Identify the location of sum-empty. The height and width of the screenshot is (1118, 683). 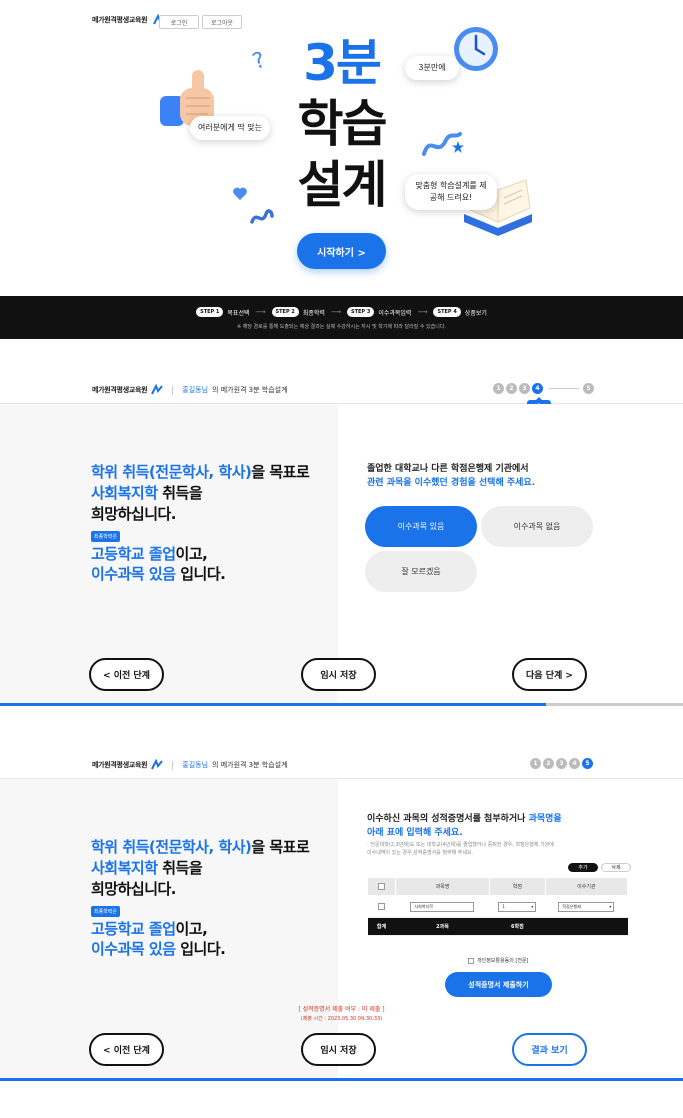
(586, 926).